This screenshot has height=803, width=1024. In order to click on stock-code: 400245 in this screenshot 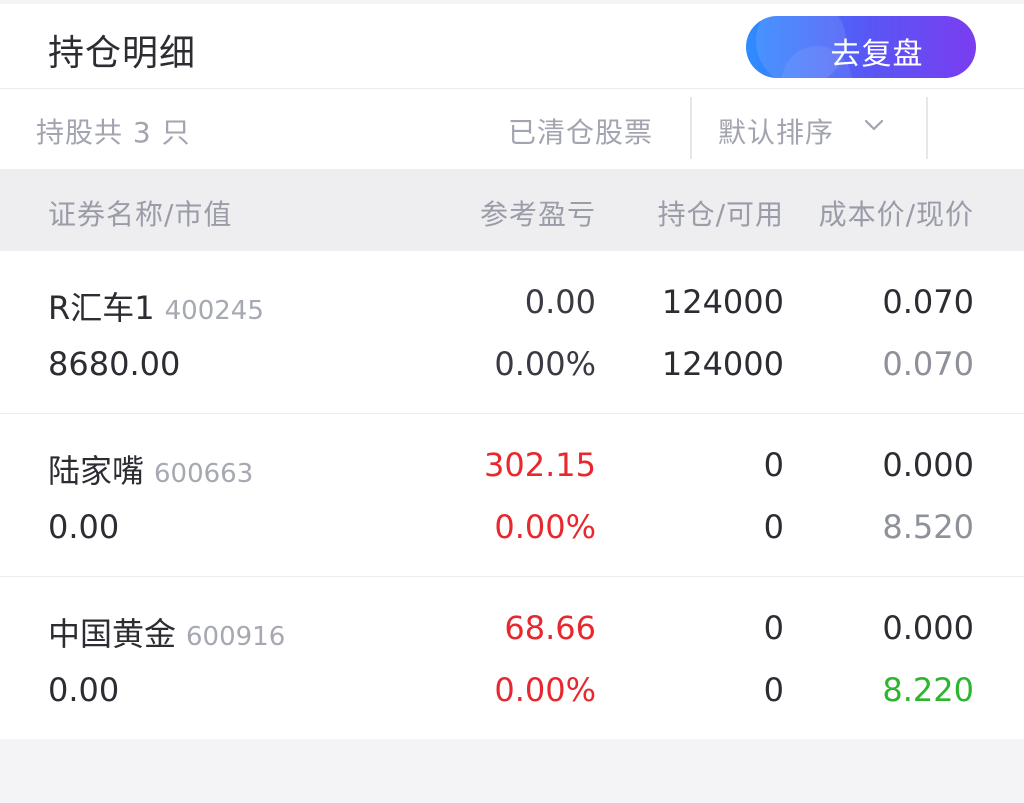, I will do `click(214, 311)`.